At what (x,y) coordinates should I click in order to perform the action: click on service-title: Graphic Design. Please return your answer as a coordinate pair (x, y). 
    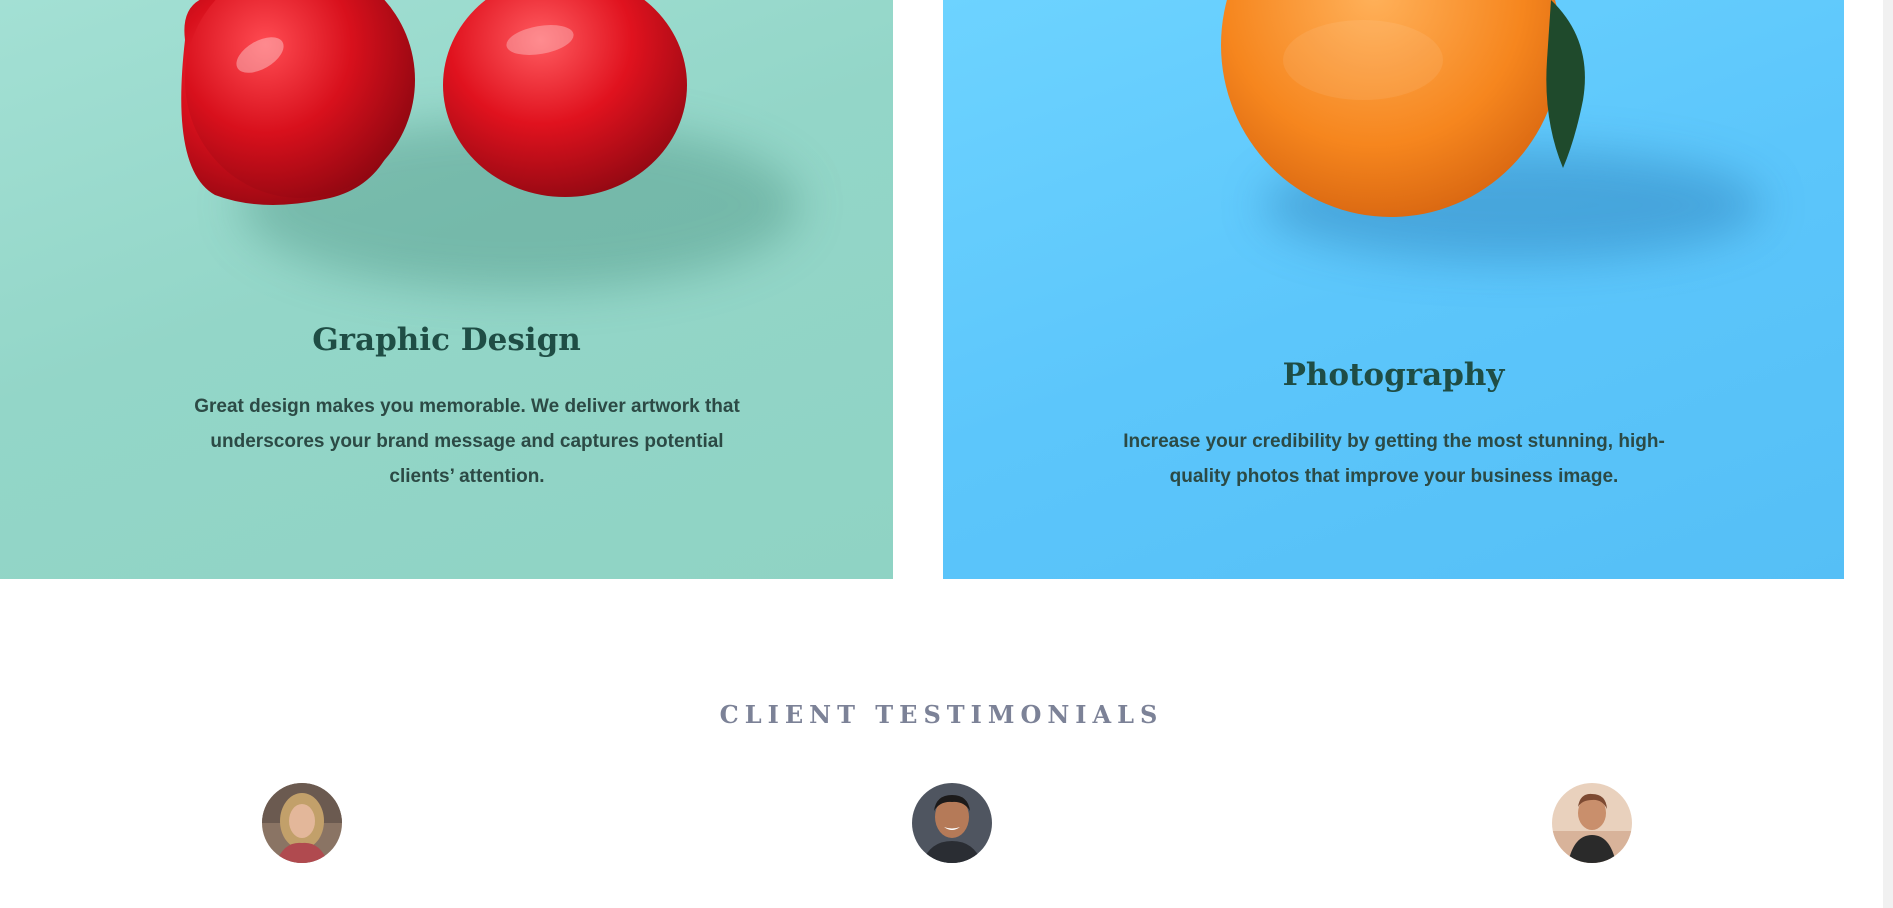
    Looking at the image, I should click on (446, 340).